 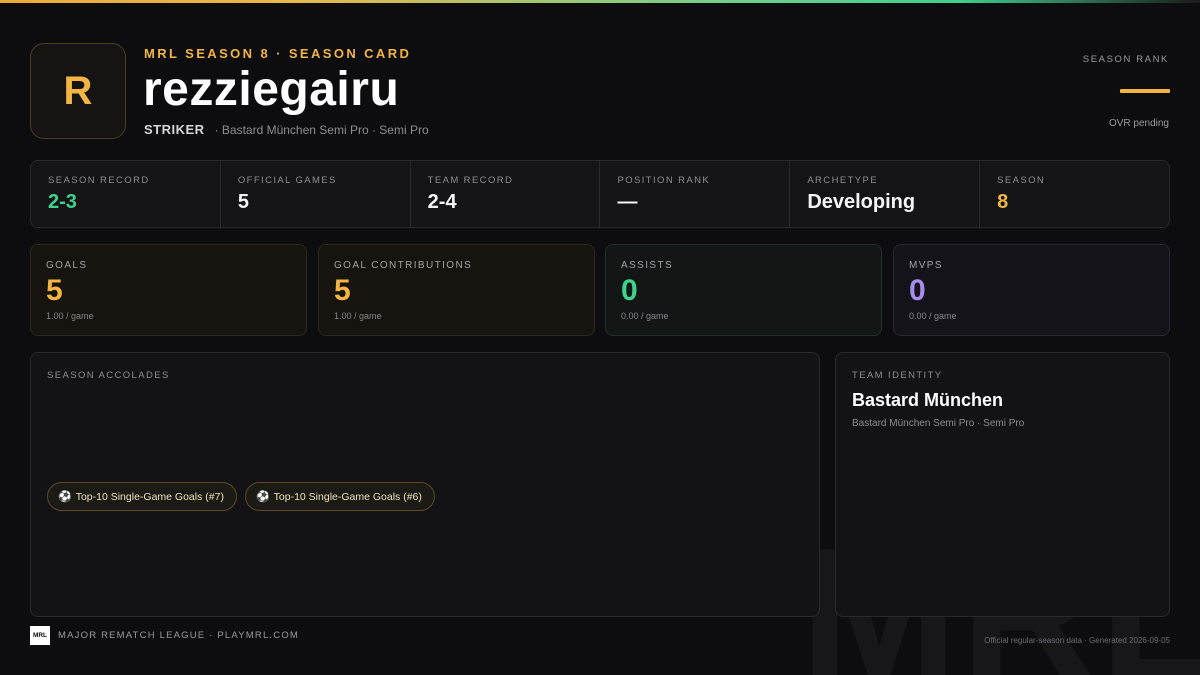 What do you see at coordinates (62, 202) in the screenshot?
I see `summary-value: 2-3` at bounding box center [62, 202].